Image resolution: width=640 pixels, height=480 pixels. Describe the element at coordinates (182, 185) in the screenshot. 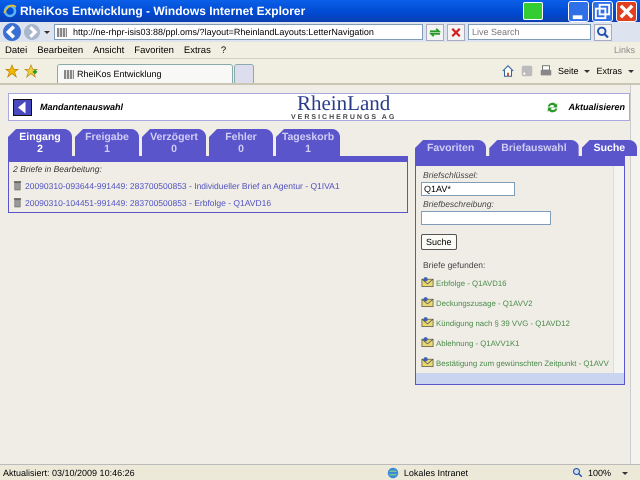

I see `letter-link: 20090310-093644-991449: 283700500853 - Individueller Brief an Agentur - Q1IVA1` at that location.